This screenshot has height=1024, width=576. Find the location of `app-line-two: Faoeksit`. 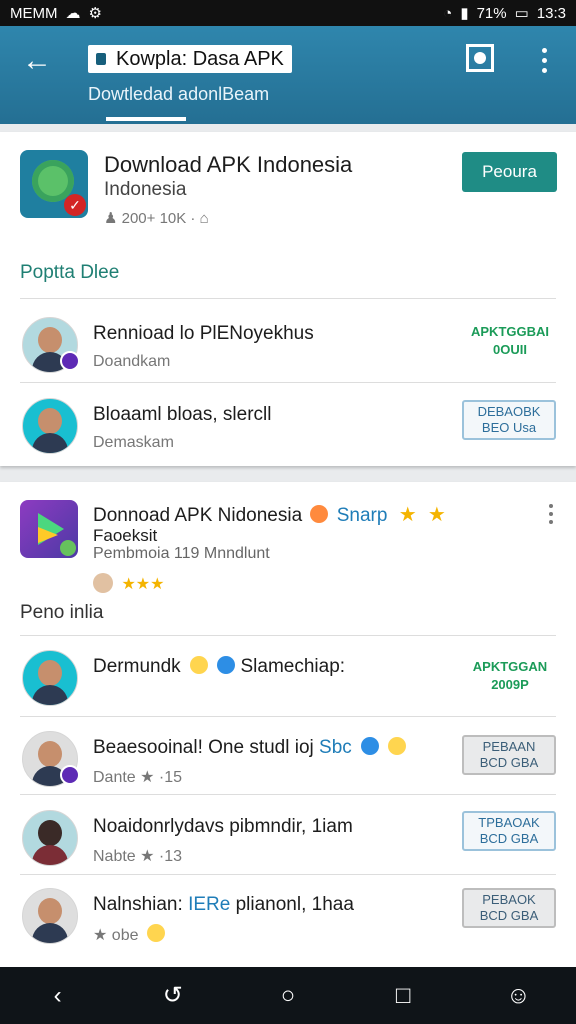

app-line-two: Faoeksit is located at coordinates (125, 535).